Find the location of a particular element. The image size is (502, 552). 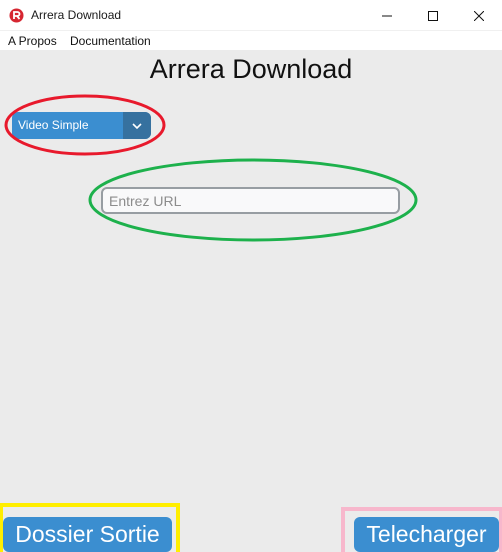

download-button: Telecharger is located at coordinates (426, 534).